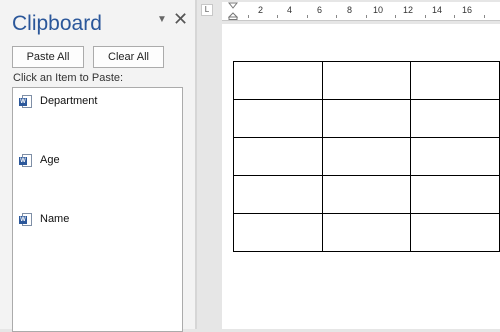  I want to click on tab-selector: L, so click(207, 10).